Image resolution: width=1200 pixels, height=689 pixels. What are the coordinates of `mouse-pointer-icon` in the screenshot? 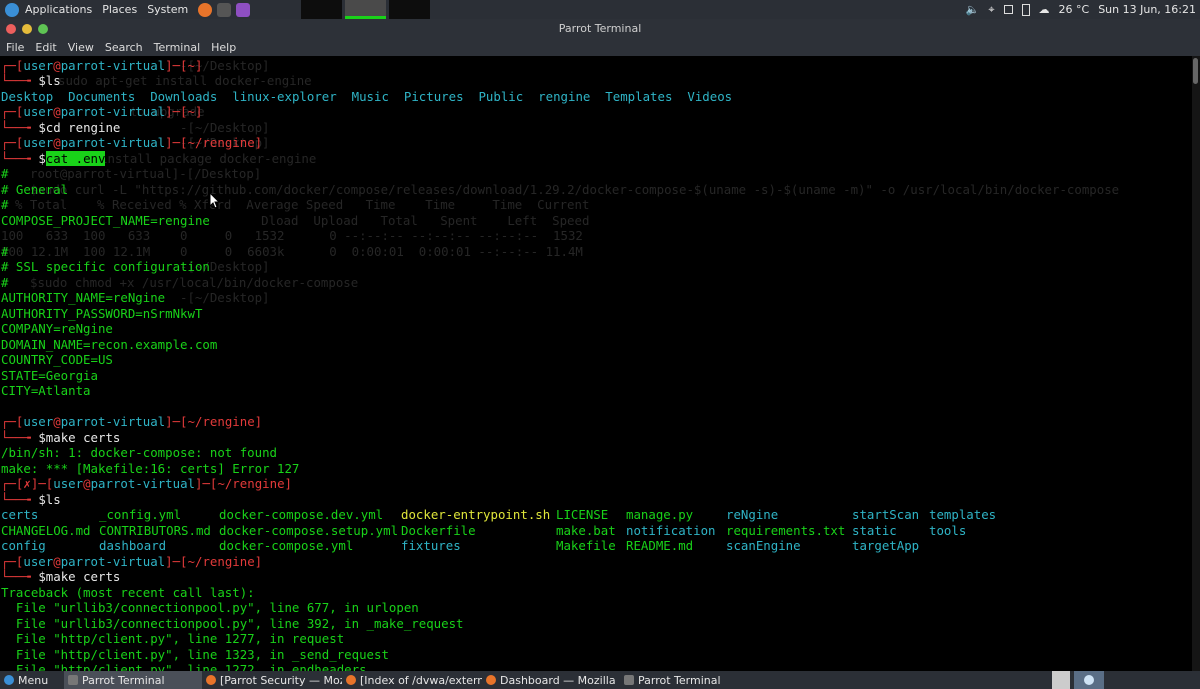 It's located at (215, 200).